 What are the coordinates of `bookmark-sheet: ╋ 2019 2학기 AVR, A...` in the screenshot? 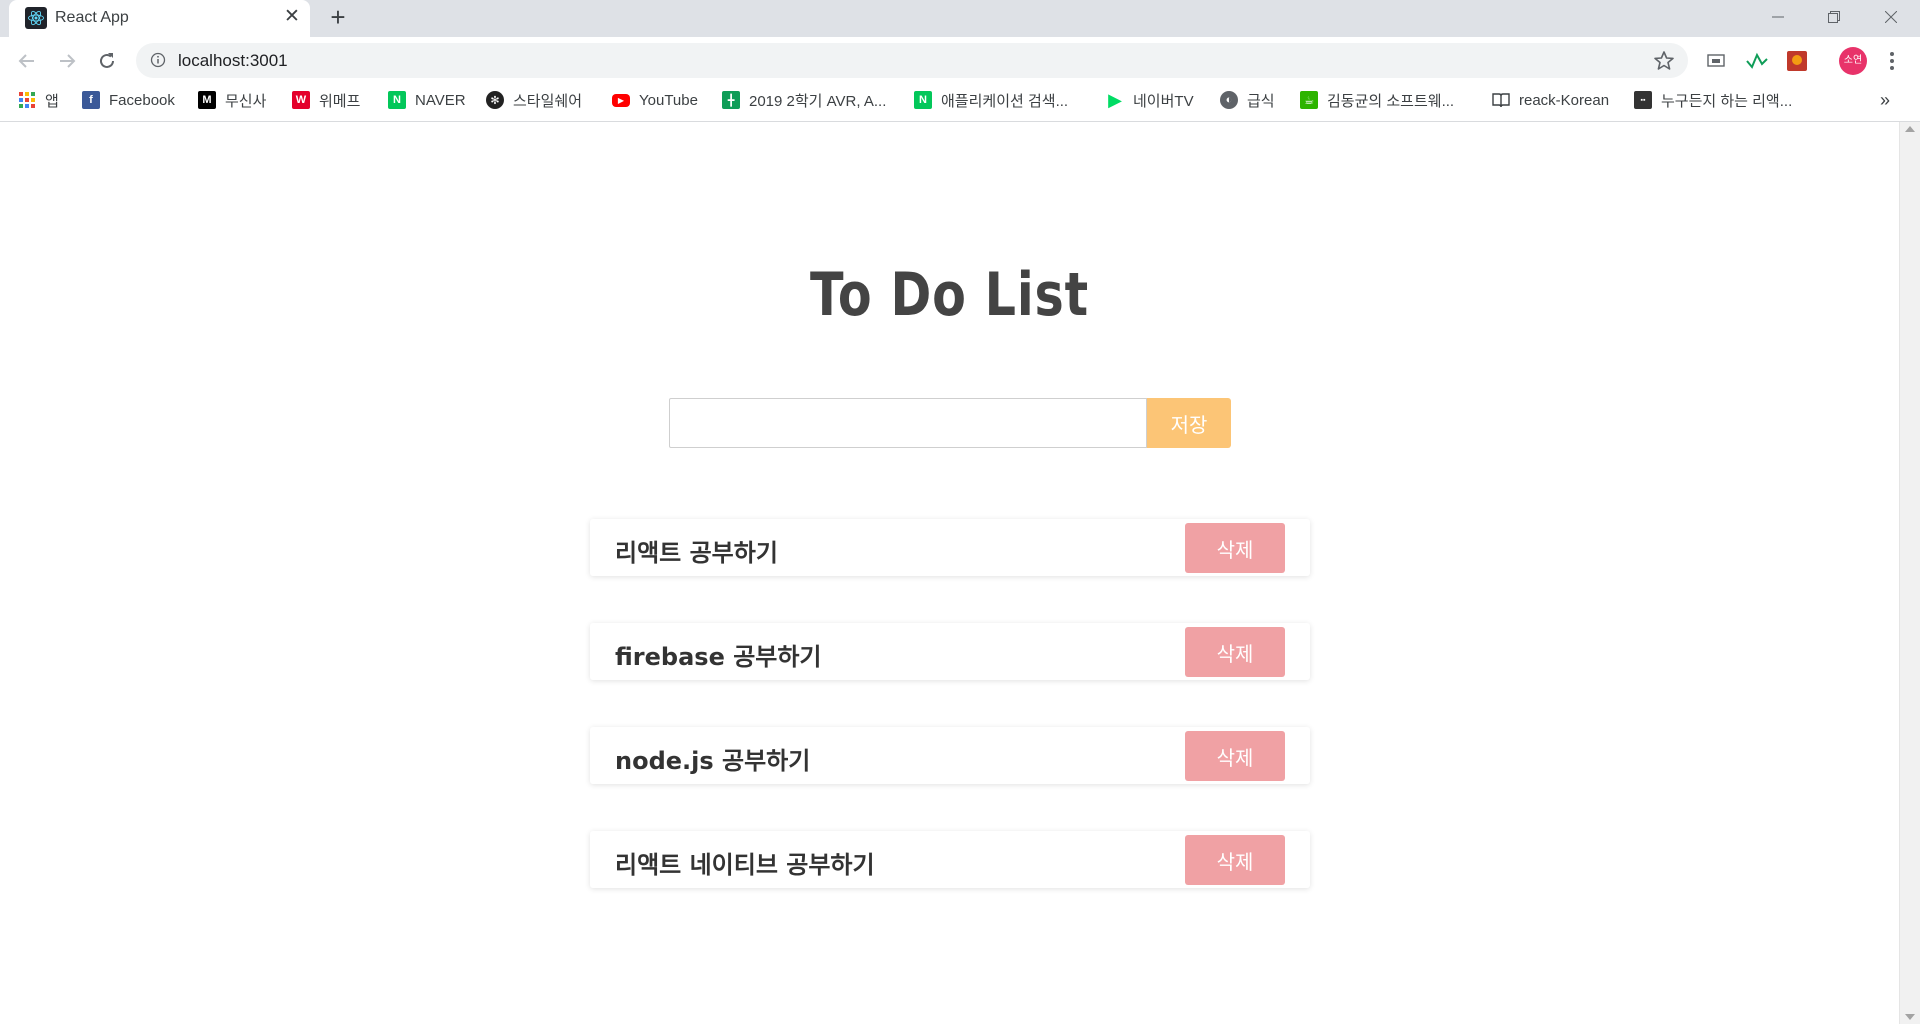 It's located at (804, 100).